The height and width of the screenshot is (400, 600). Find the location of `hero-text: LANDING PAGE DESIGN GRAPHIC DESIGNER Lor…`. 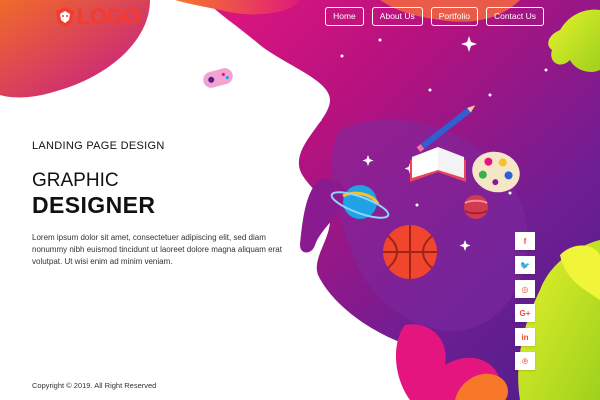

hero-text: LANDING PAGE DESIGN GRAPHIC DESIGNER Lor… is located at coordinates (167, 204).